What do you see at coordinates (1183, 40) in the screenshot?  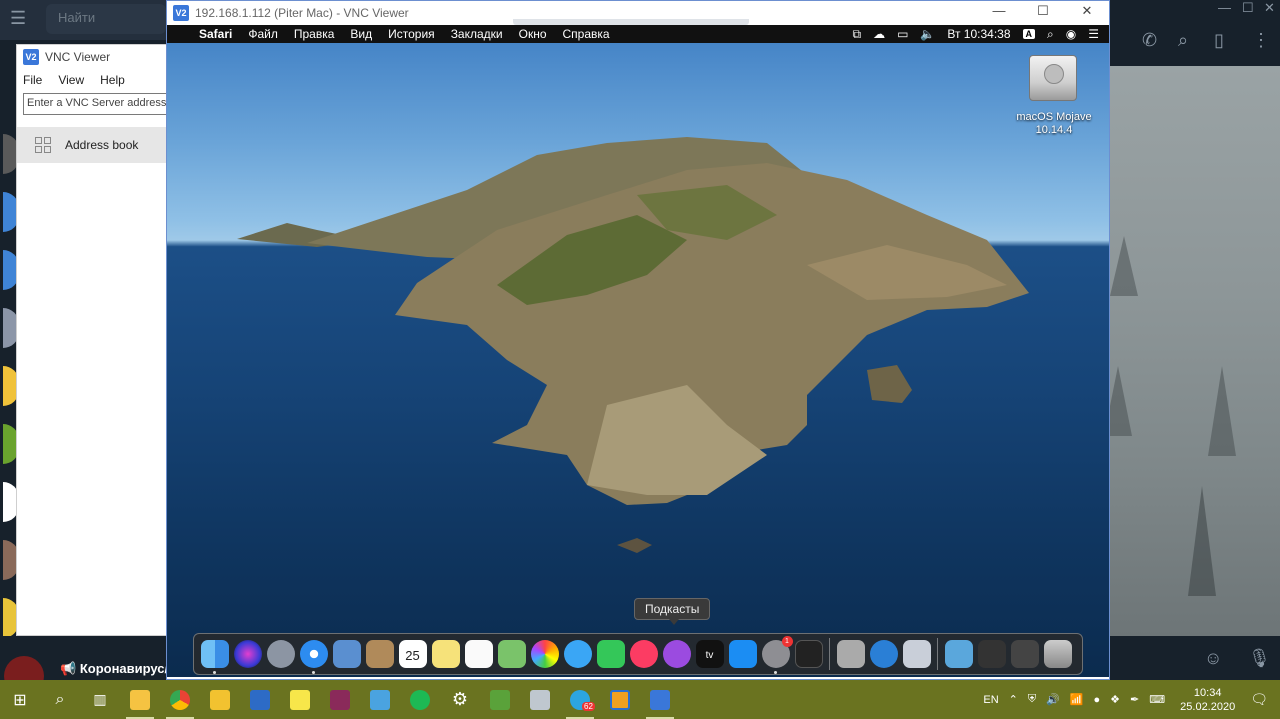 I see `search-icon: ⌕` at bounding box center [1183, 40].